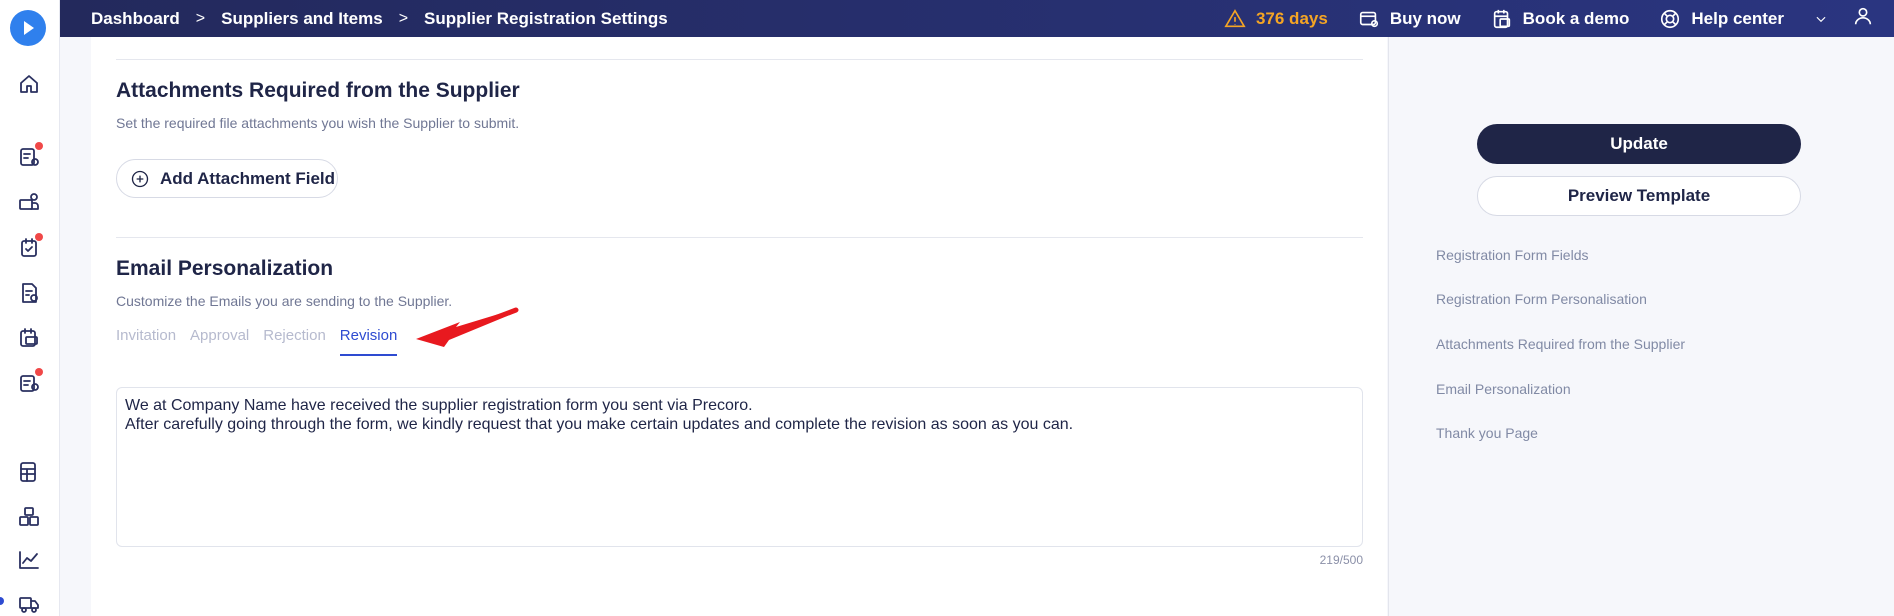 The height and width of the screenshot is (616, 1894). I want to click on page-nav-thank-you-page: Thank you Page, so click(1487, 433).